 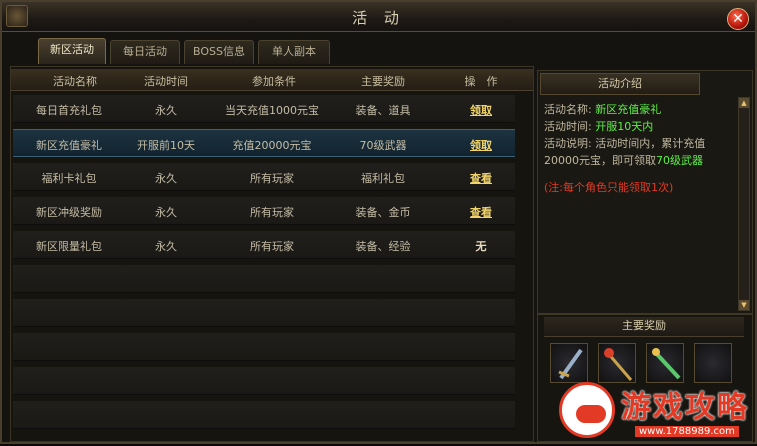 I want to click on table-row: 新区冲级奖励 永久 所有玩家 装备、金币 查看, so click(x=264, y=211).